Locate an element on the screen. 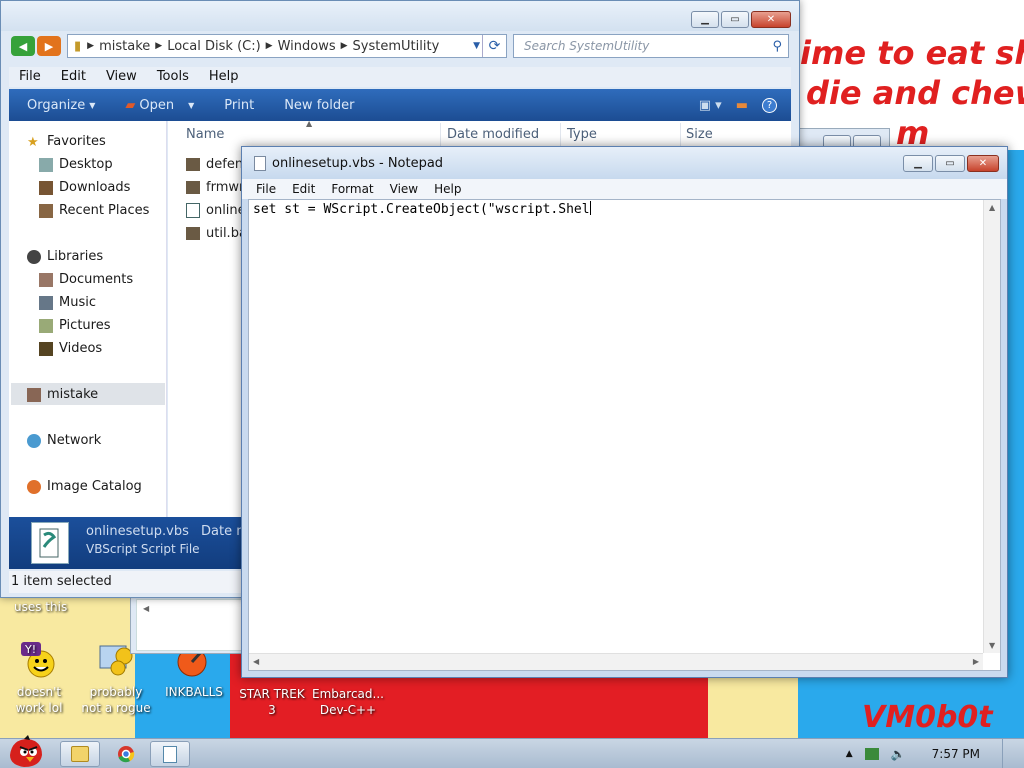 The height and width of the screenshot is (768, 1024). nav-music: Music is located at coordinates (67, 302).